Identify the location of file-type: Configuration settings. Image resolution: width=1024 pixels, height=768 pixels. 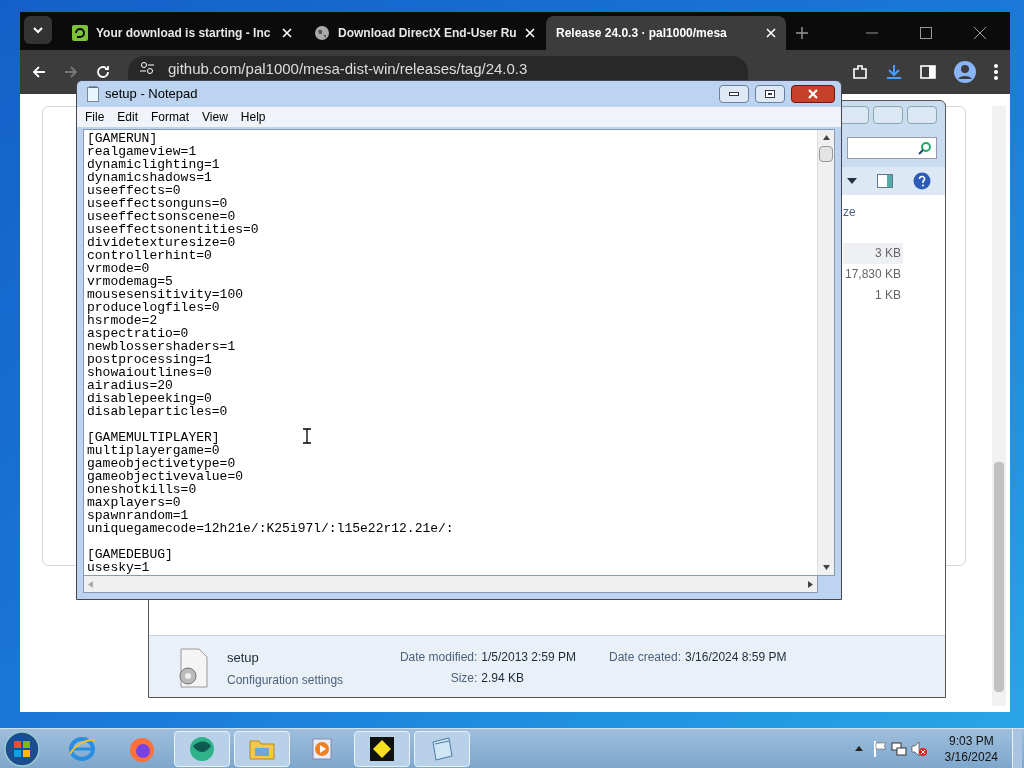
(286, 680).